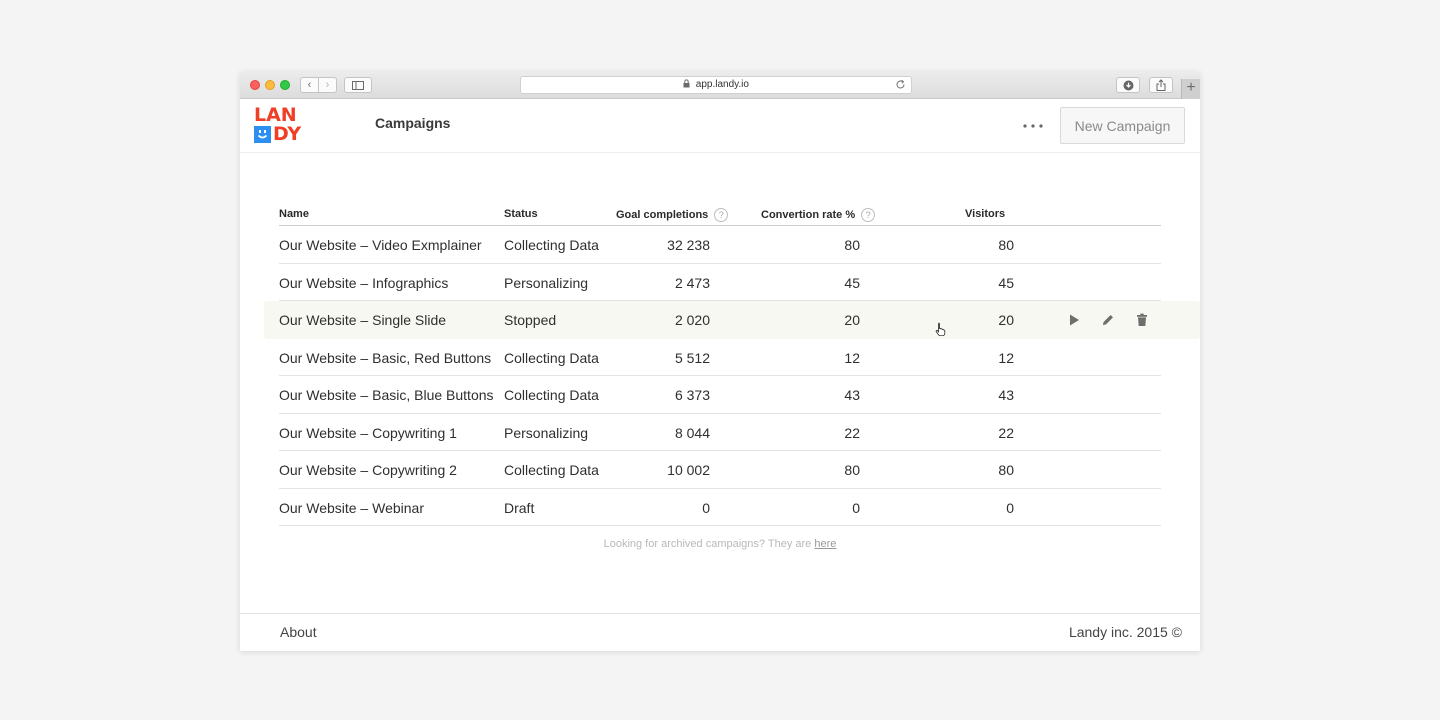  What do you see at coordinates (294, 214) in the screenshot?
I see `column-header-name: Name` at bounding box center [294, 214].